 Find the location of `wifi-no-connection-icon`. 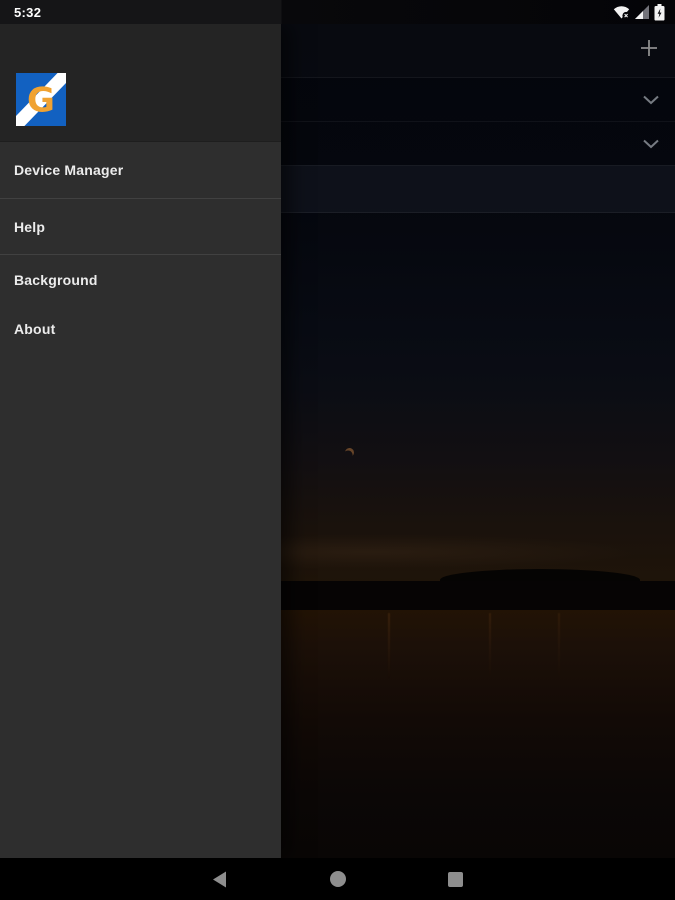

wifi-no-connection-icon is located at coordinates (621, 12).